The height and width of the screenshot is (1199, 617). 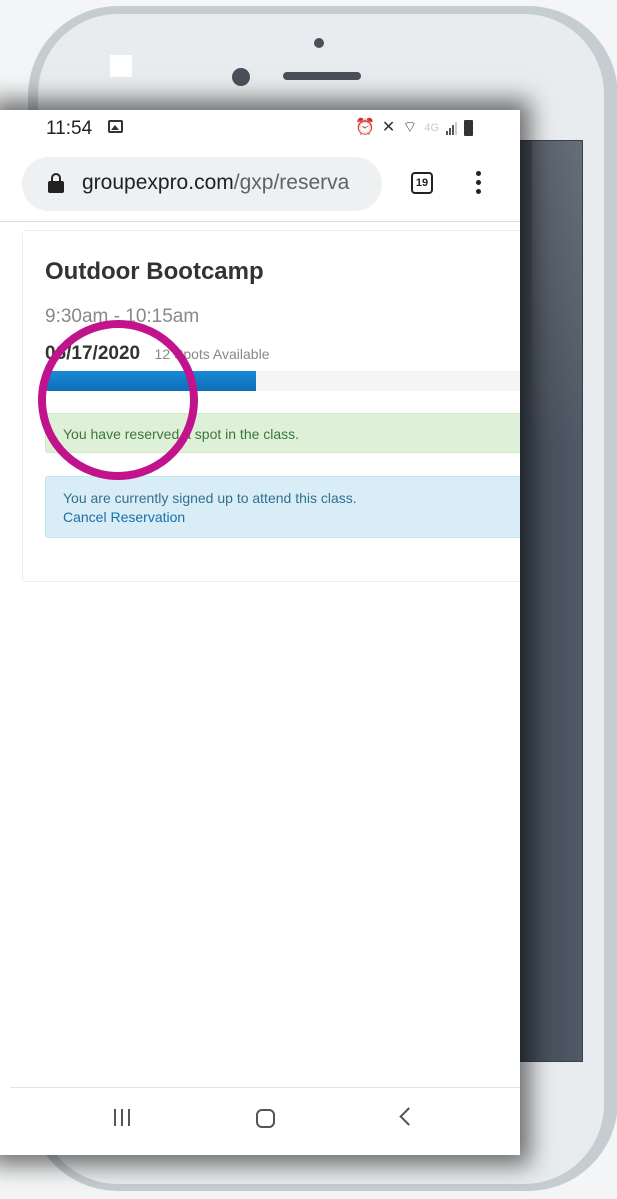 What do you see at coordinates (365, 127) in the screenshot?
I see `alarm-icon: ⏰` at bounding box center [365, 127].